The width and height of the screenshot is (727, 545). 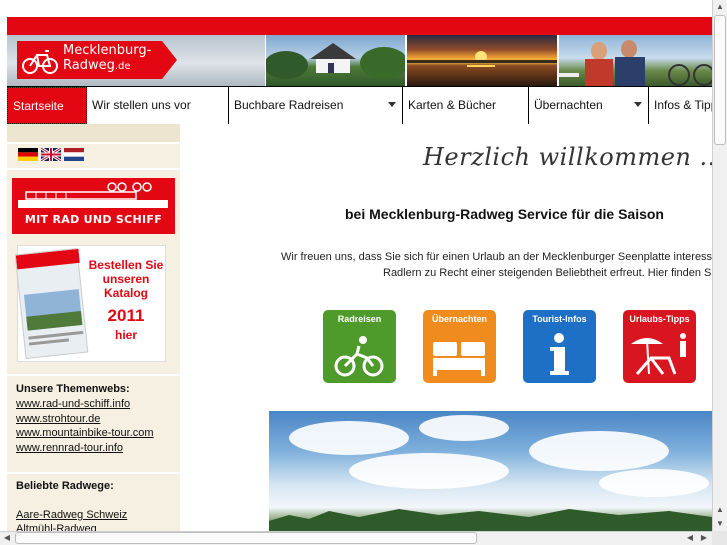 What do you see at coordinates (559, 354) in the screenshot?
I see `info-icon` at bounding box center [559, 354].